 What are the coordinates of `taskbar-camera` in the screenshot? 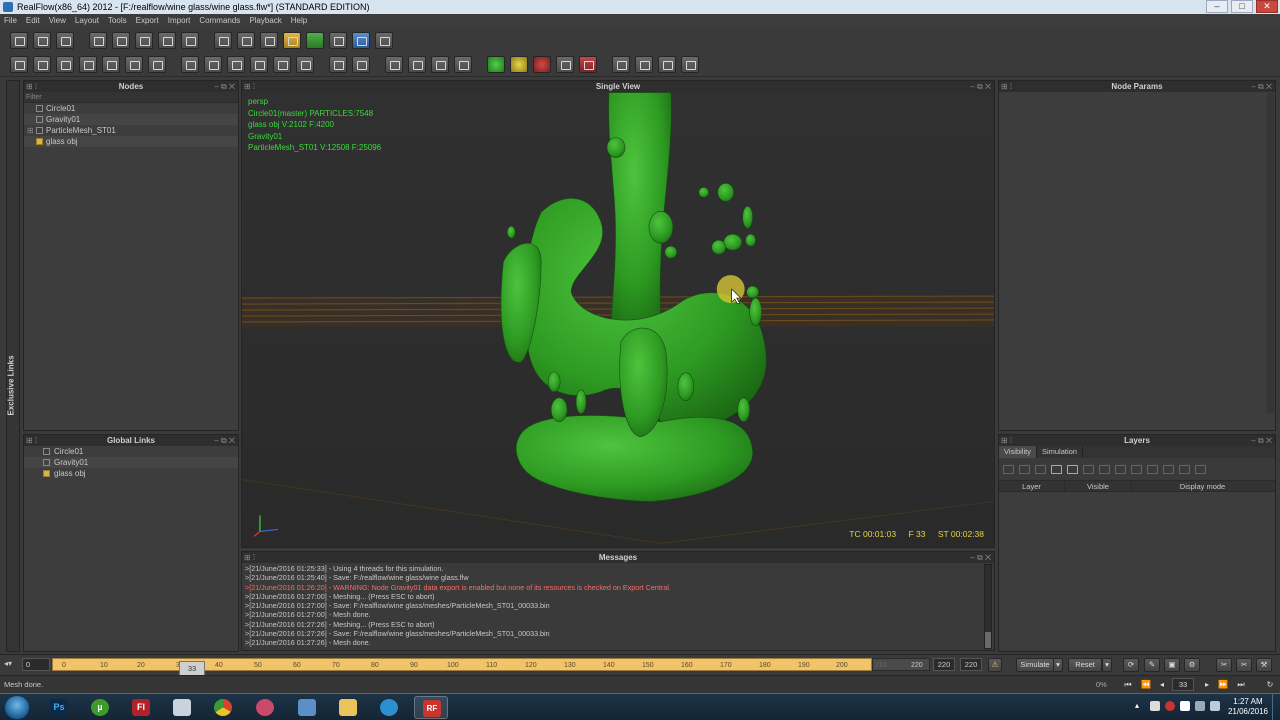 It's located at (389, 707).